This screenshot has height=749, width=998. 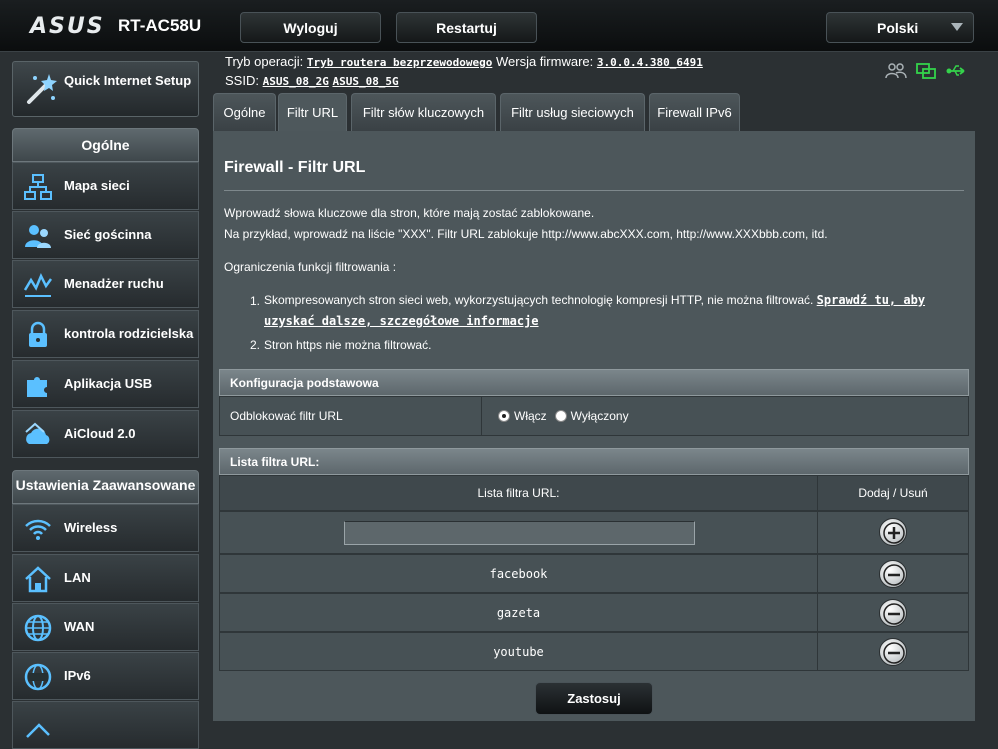 I want to click on language-value: Polski, so click(x=898, y=27).